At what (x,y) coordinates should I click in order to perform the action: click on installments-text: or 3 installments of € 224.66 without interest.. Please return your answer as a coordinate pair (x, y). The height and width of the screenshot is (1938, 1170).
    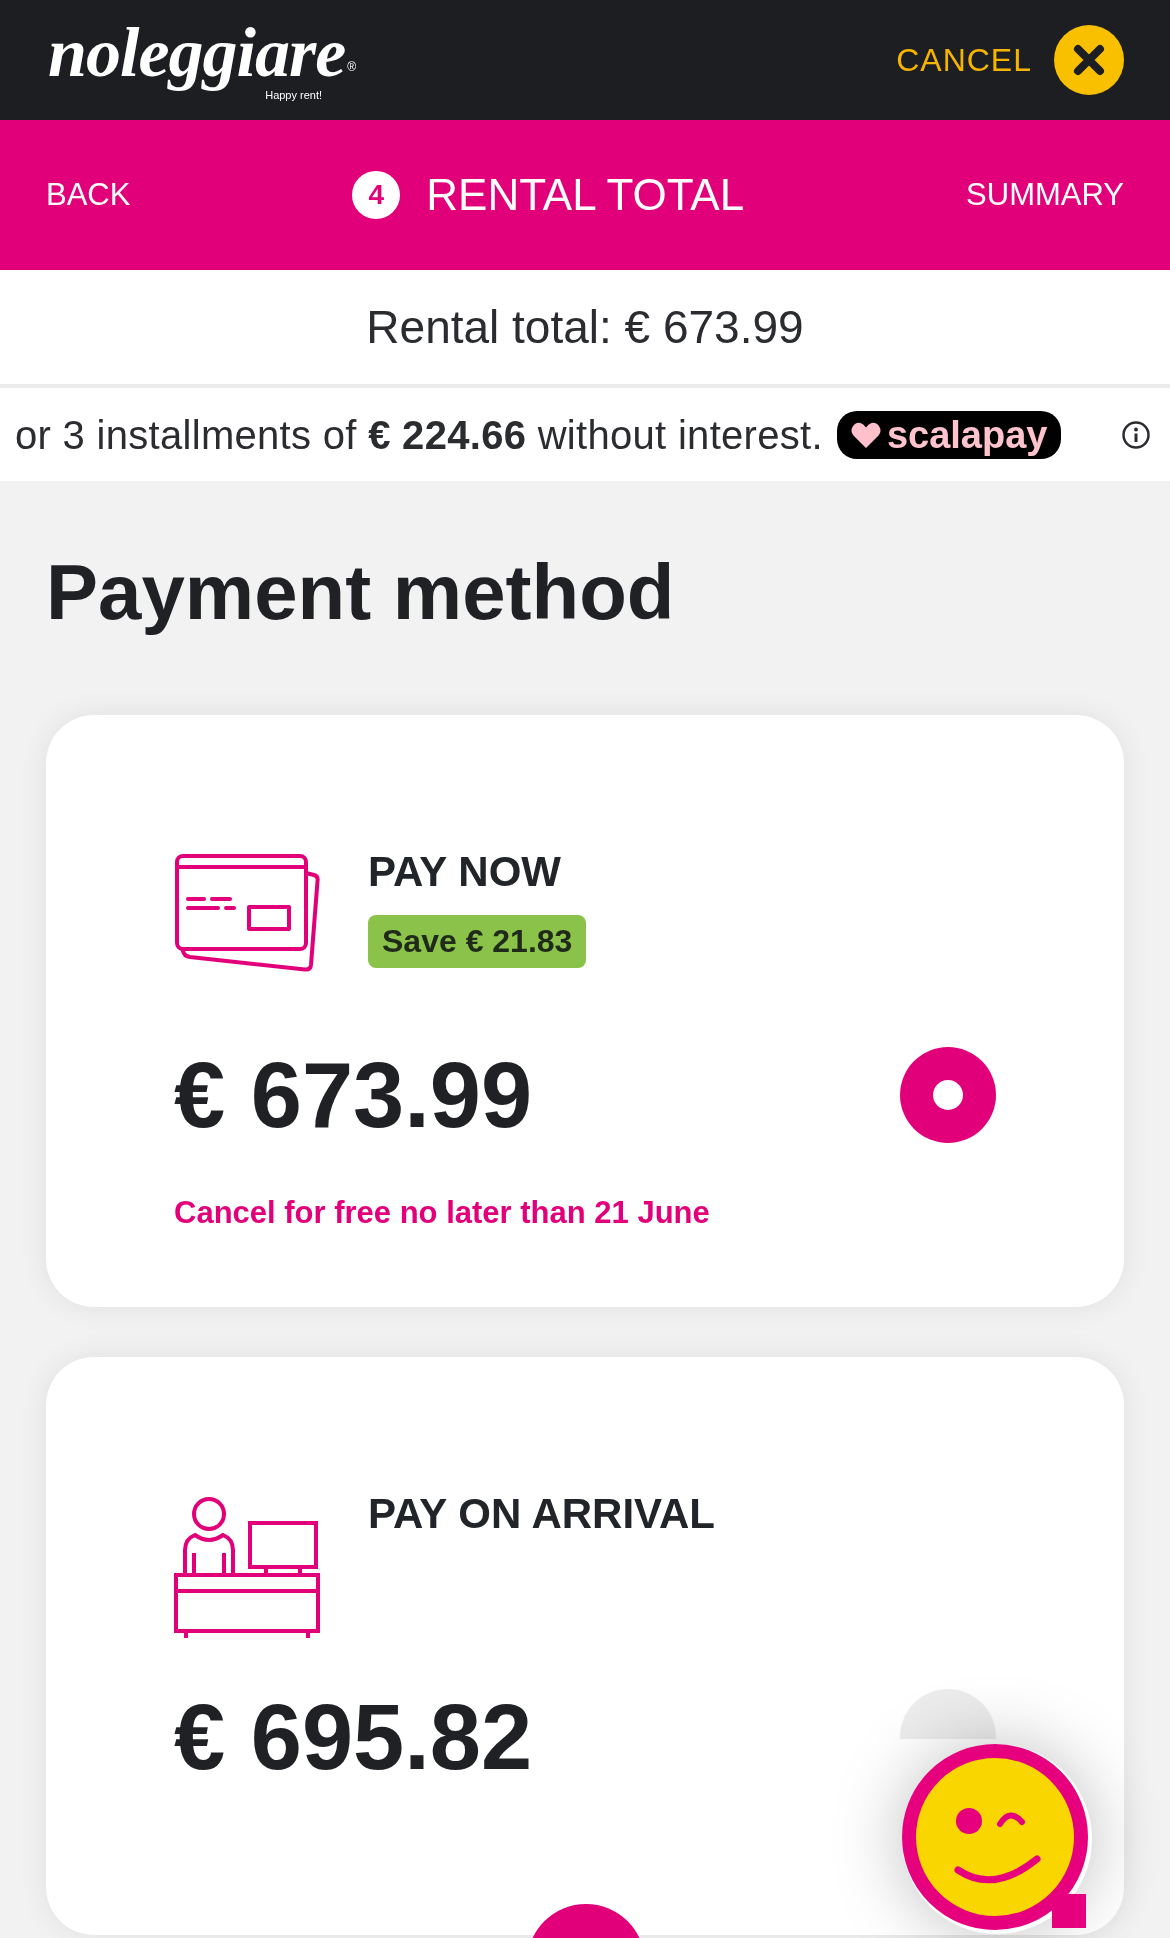
    Looking at the image, I should click on (419, 435).